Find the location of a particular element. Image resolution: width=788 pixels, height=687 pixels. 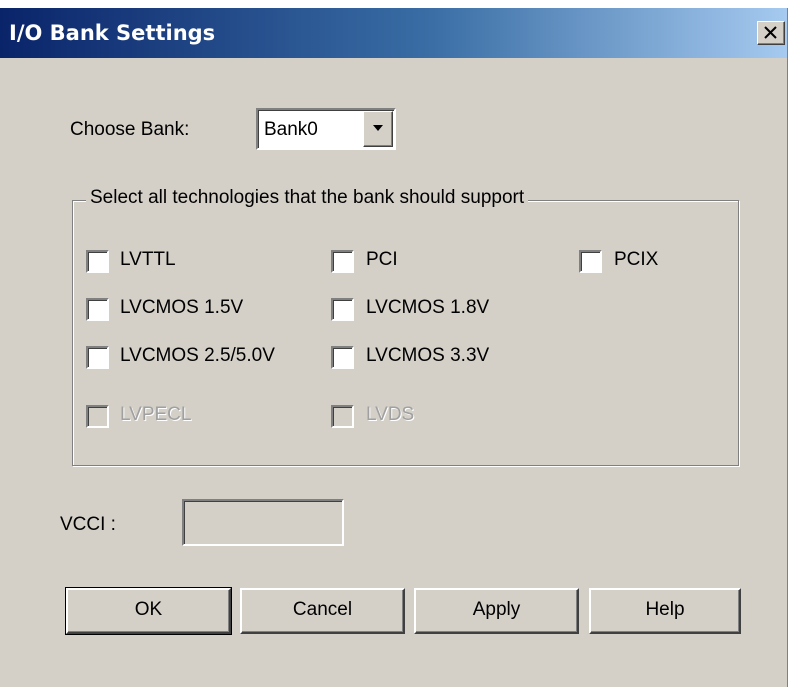

checkbox-lvttl-label: LVTTL is located at coordinates (148, 260).